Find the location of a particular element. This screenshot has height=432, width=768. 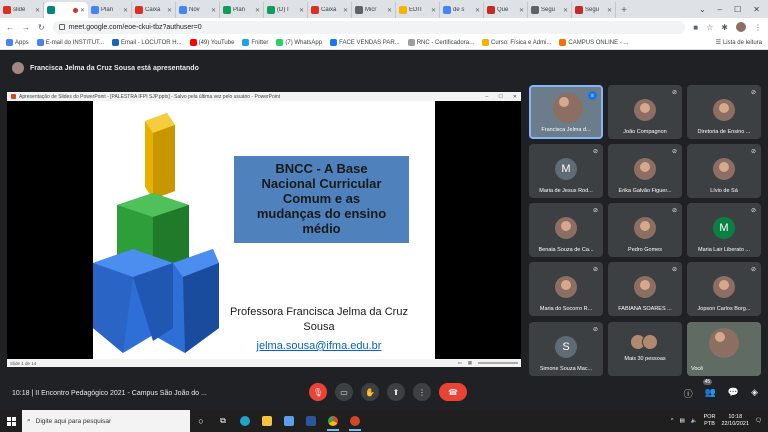

speaking-indicator-icon: ≡ is located at coordinates (592, 95).